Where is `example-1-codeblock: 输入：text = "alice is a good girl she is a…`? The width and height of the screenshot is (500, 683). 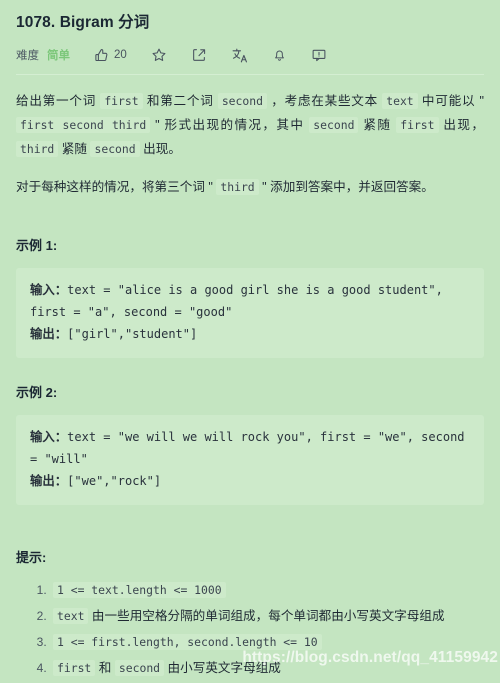 example-1-codeblock: 输入：text = "alice is a good girl she is a… is located at coordinates (250, 313).